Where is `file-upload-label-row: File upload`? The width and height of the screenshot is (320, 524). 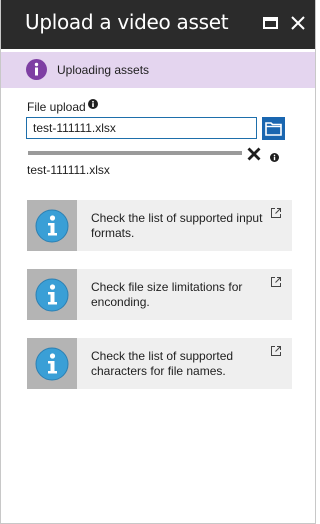
file-upload-label-row: File upload is located at coordinates (62, 106).